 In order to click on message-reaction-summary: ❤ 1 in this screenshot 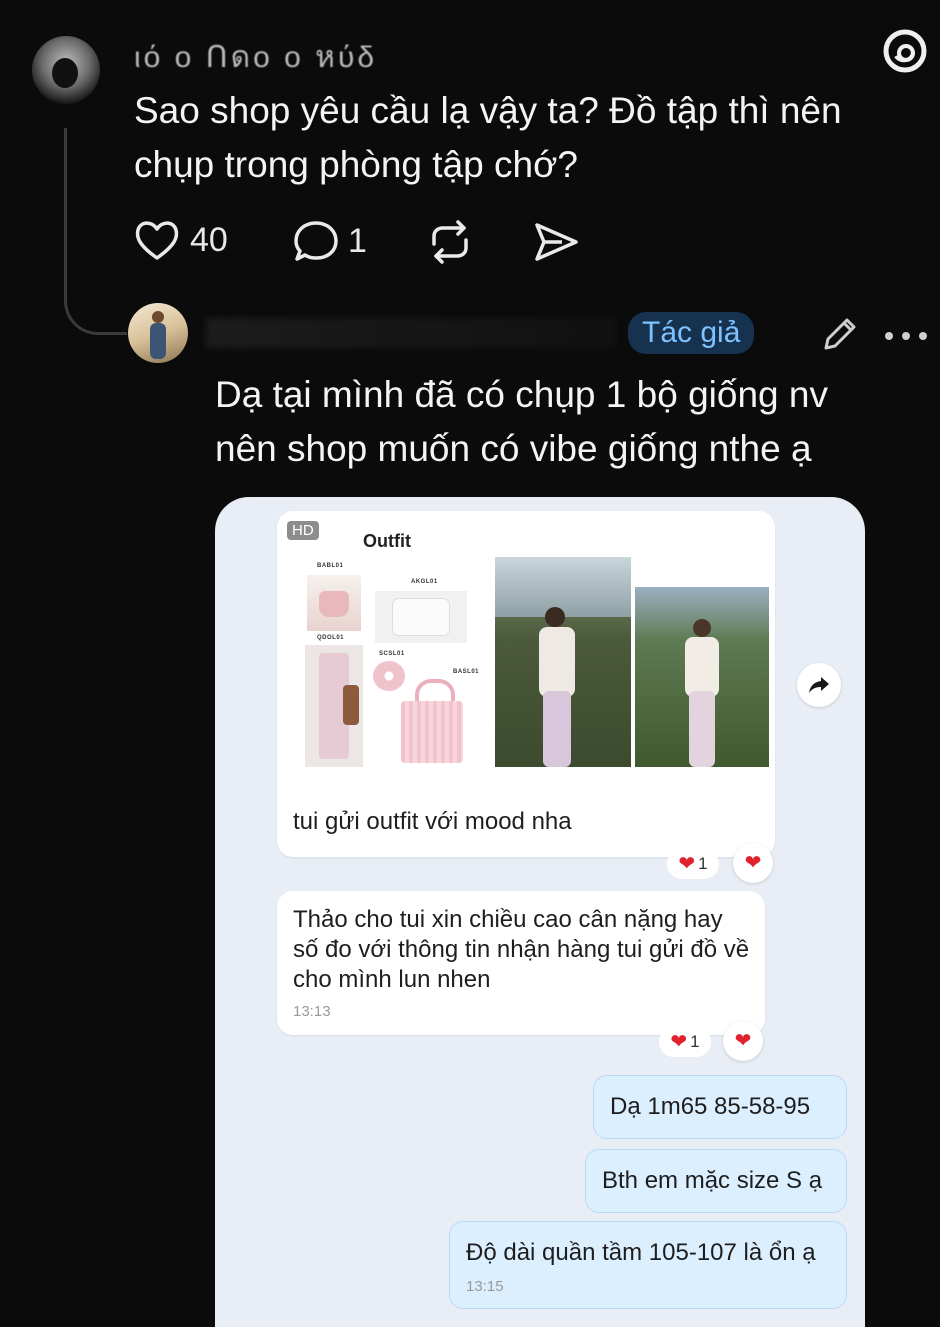, I will do `click(685, 1042)`.